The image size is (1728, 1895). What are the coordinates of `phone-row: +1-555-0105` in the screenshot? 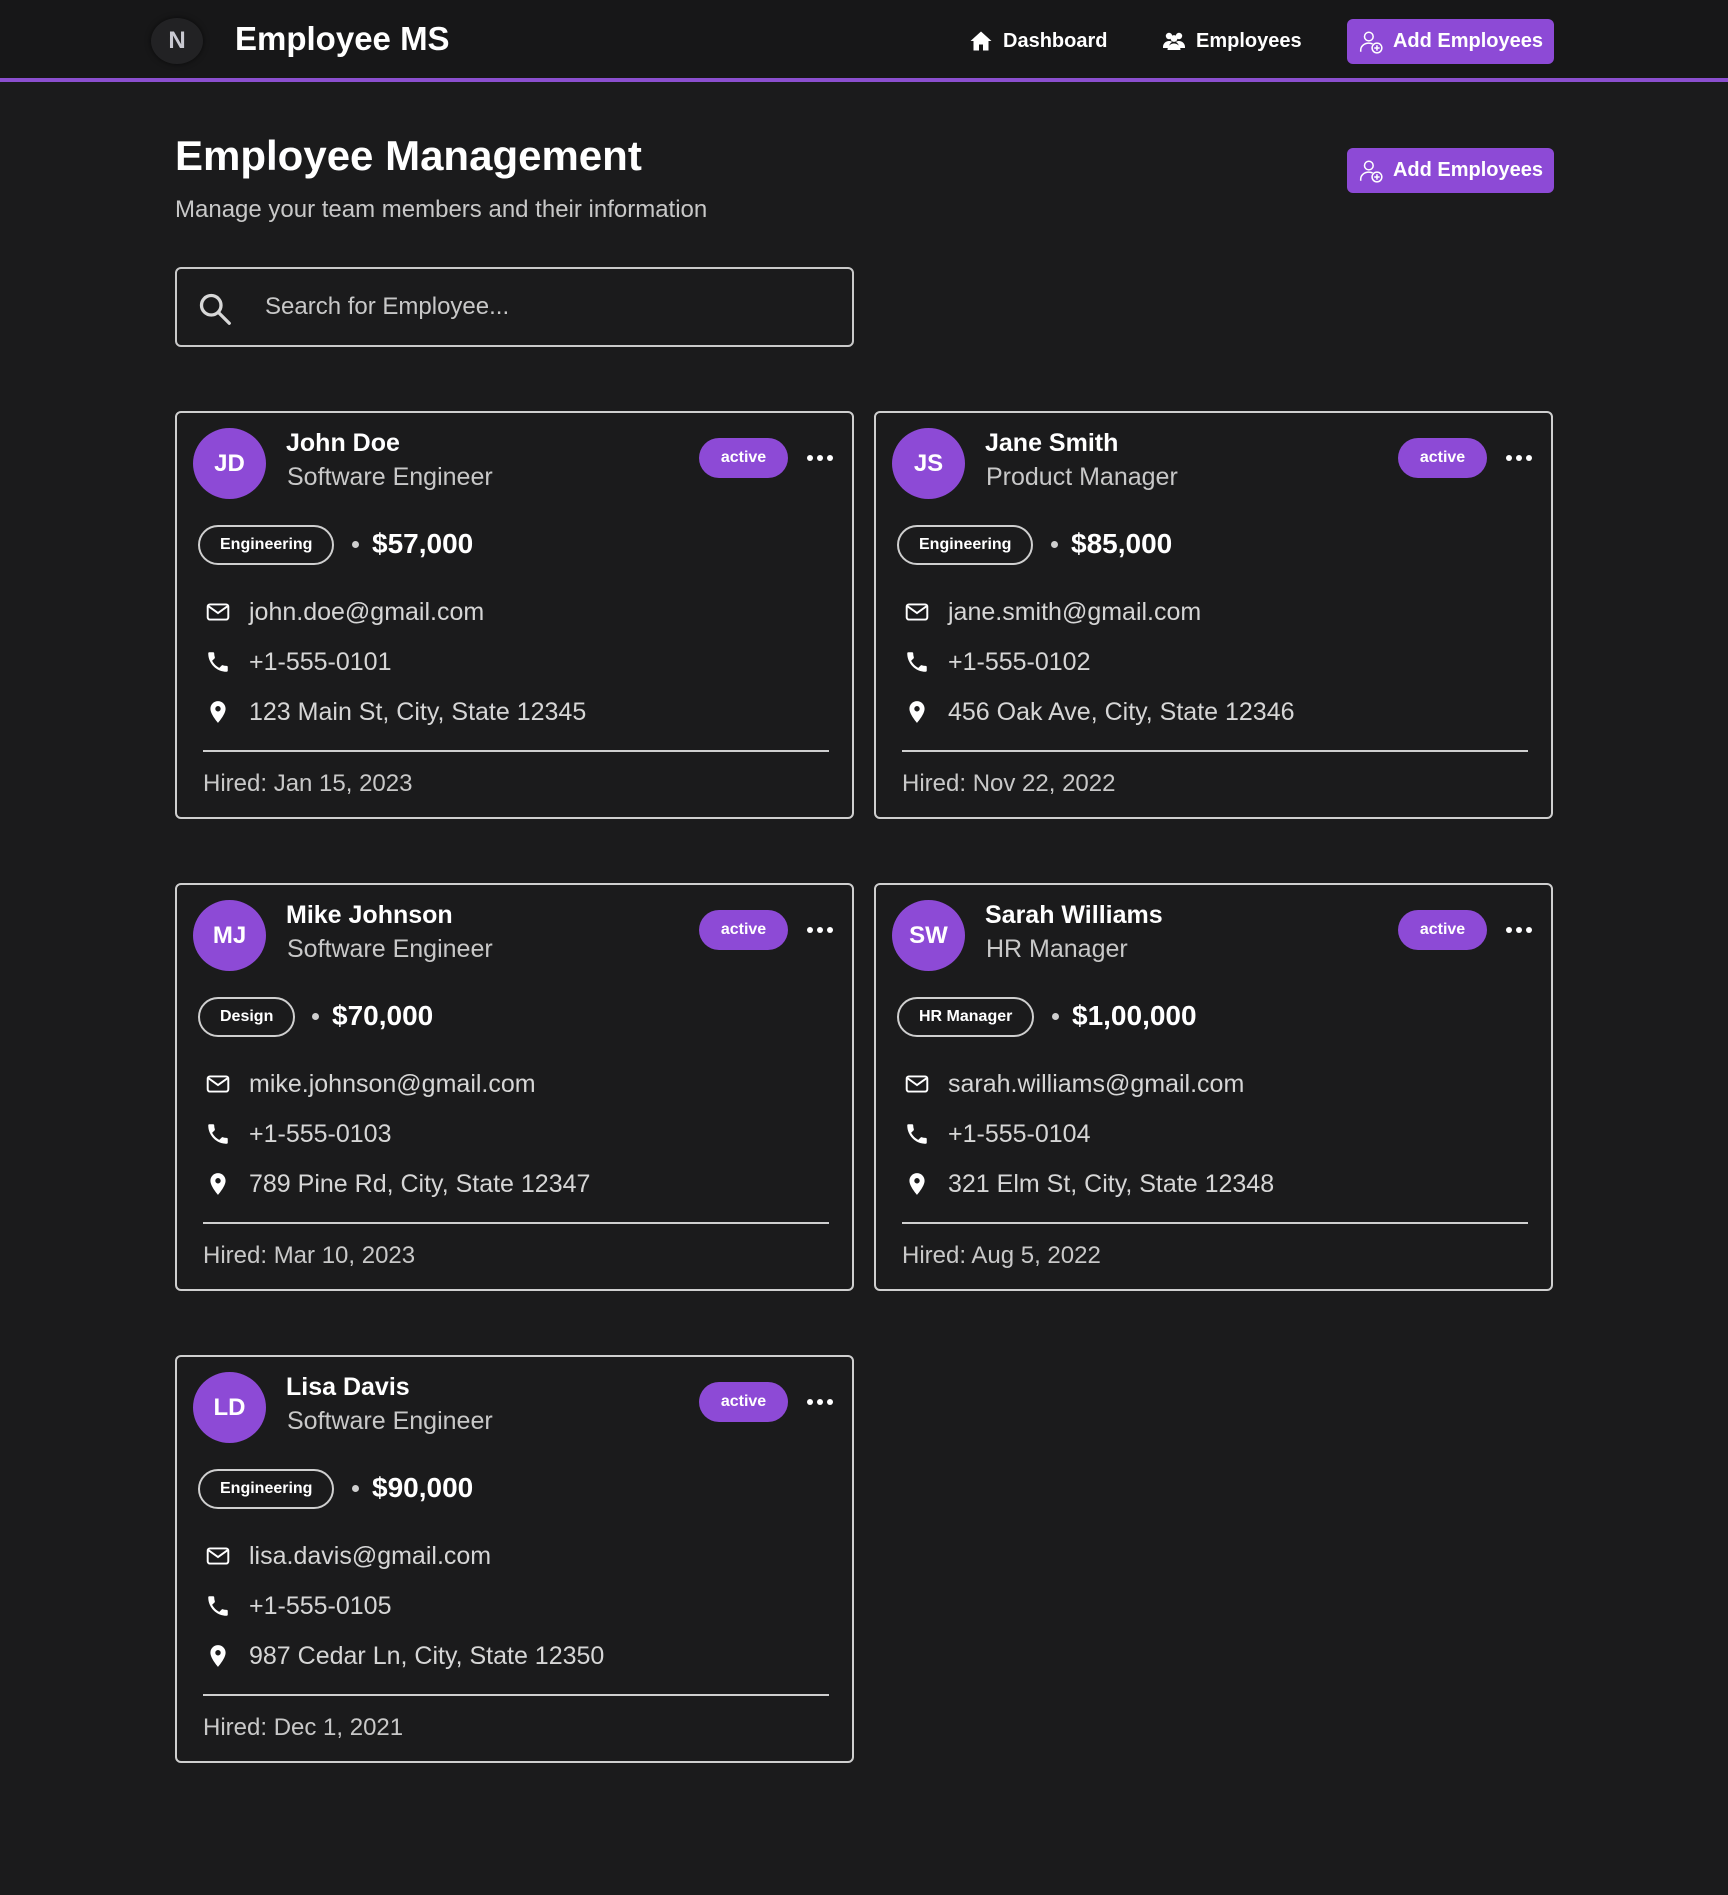 It's located at (297, 1606).